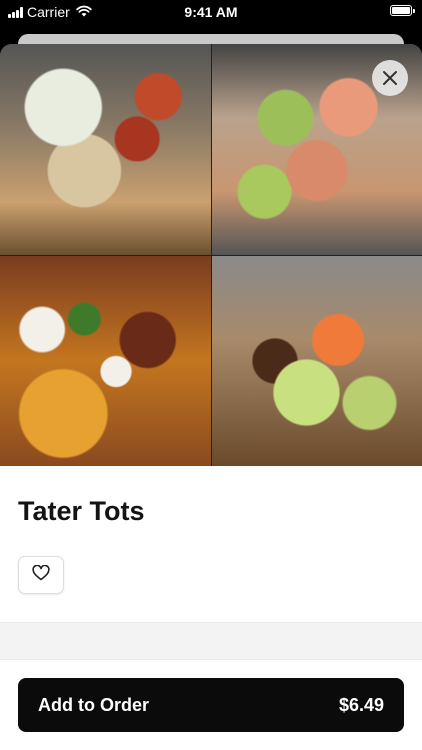 The width and height of the screenshot is (422, 750). Describe the element at coordinates (81, 511) in the screenshot. I see `item-title: Tater Tots` at that location.